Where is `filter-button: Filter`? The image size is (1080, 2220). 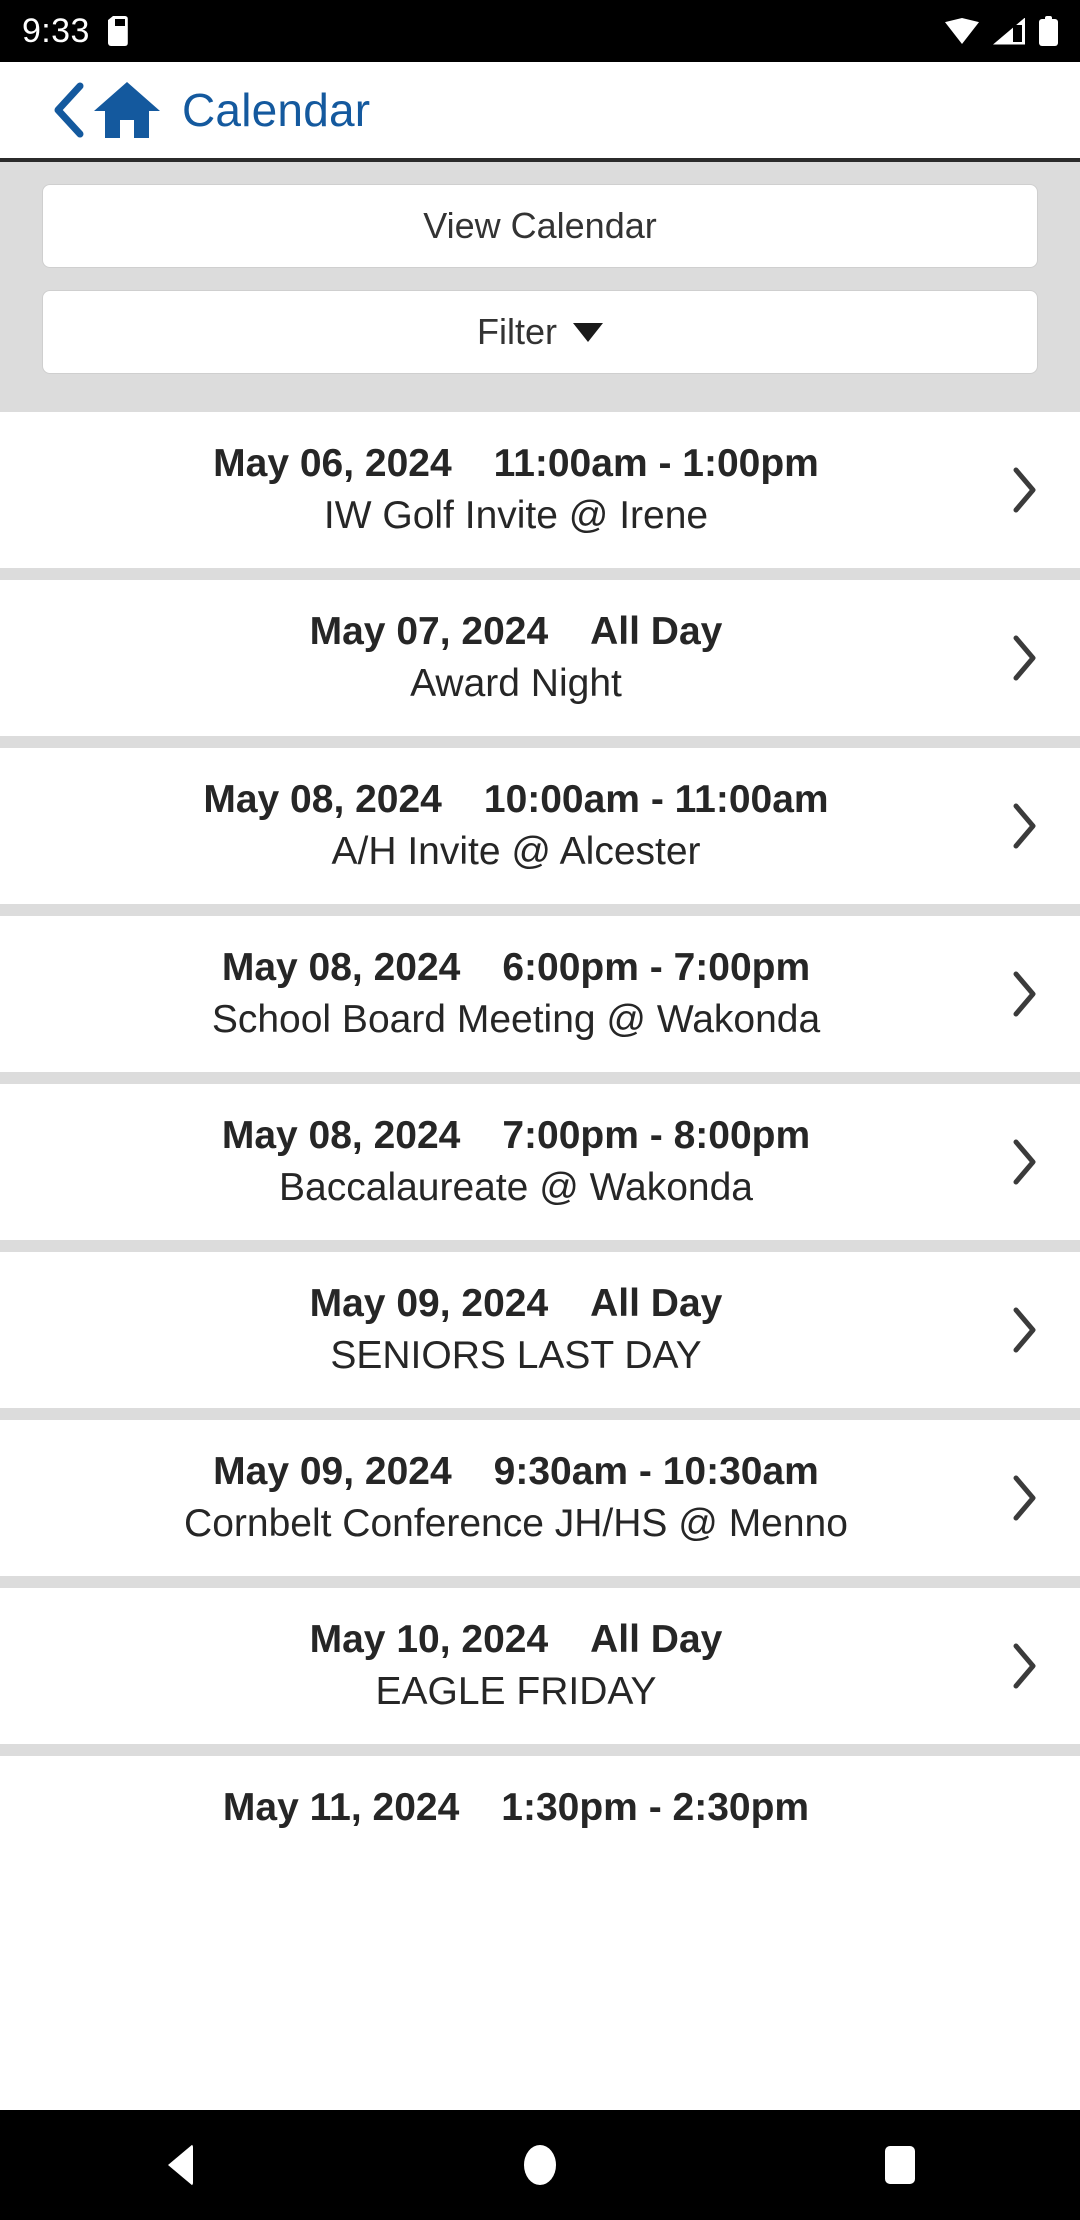
filter-button: Filter is located at coordinates (540, 332).